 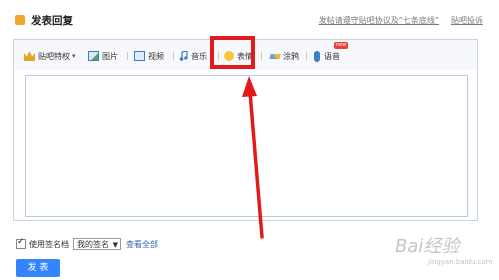 What do you see at coordinates (29, 56) in the screenshot?
I see `crown-icon` at bounding box center [29, 56].